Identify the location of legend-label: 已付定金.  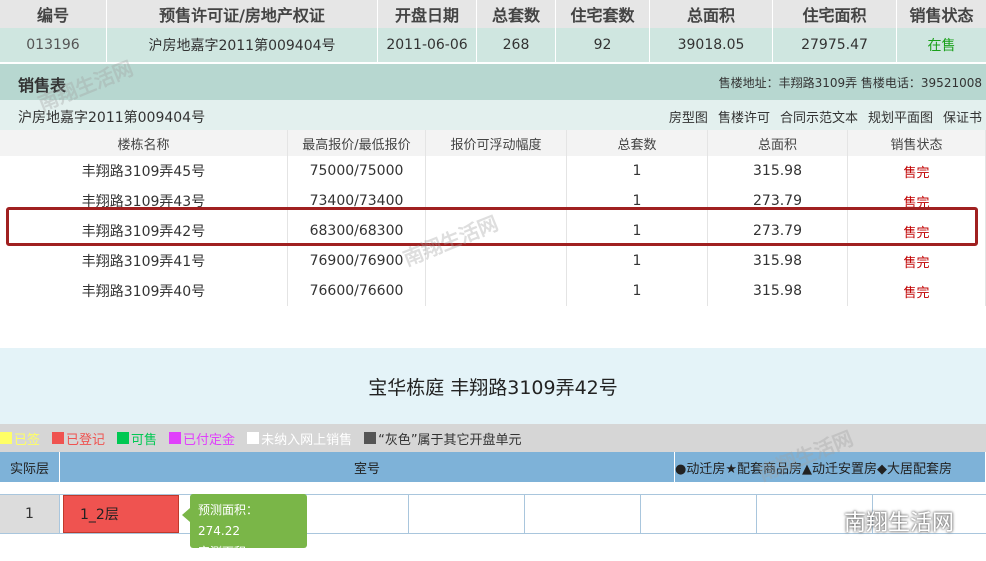
(209, 440).